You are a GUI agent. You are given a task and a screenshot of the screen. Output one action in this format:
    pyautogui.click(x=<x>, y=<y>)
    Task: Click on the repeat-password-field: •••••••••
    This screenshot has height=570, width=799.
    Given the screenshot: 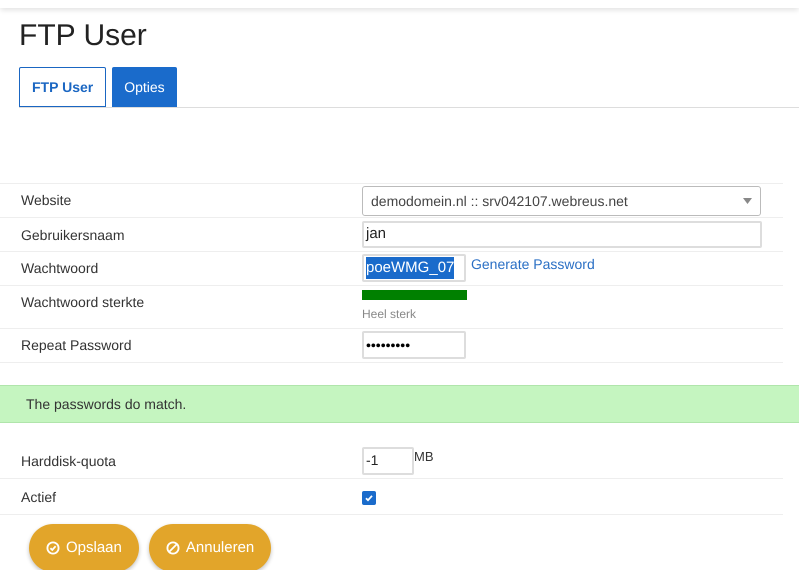 What is the action you would take?
    pyautogui.click(x=414, y=345)
    